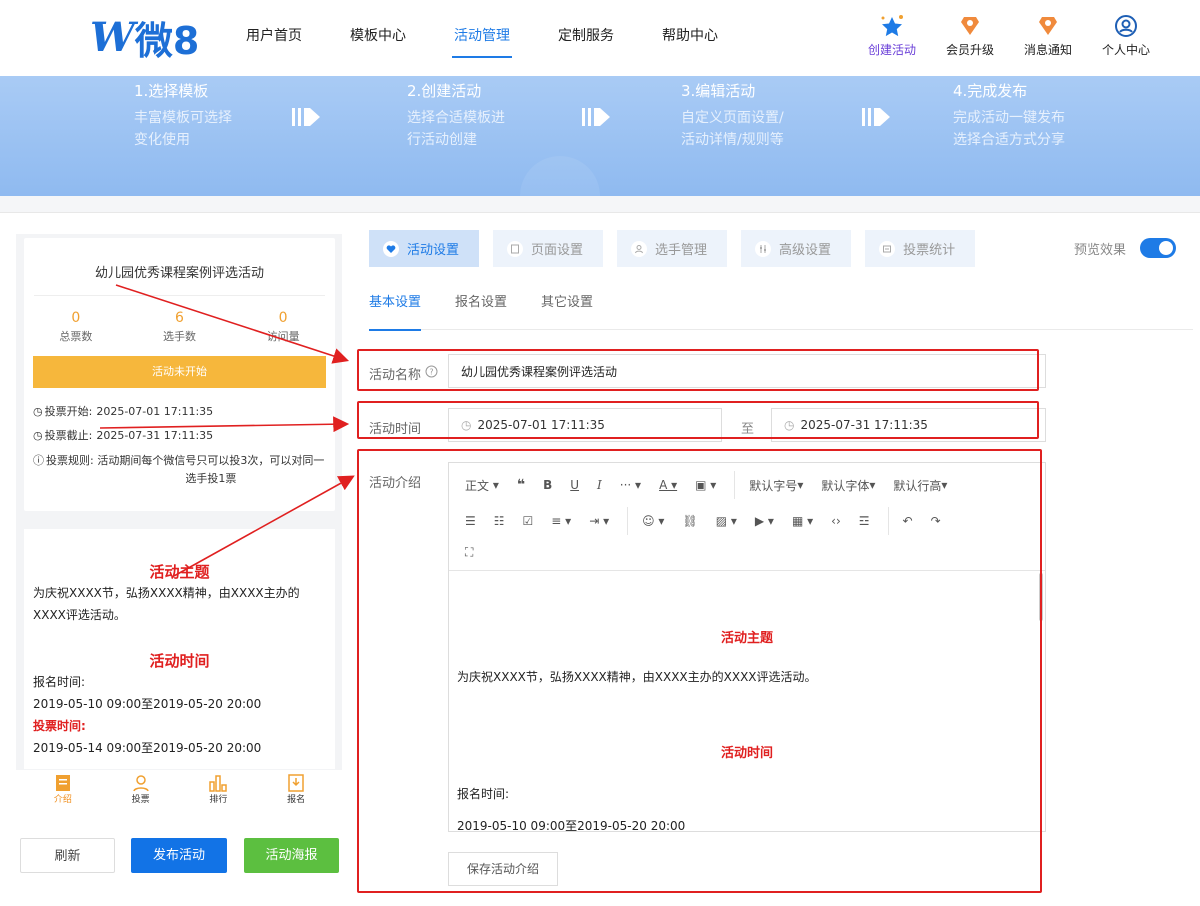  What do you see at coordinates (147, 748) in the screenshot?
I see `preview-vote-time: 2019-05-14 09:00至2019-05-20 20:00` at bounding box center [147, 748].